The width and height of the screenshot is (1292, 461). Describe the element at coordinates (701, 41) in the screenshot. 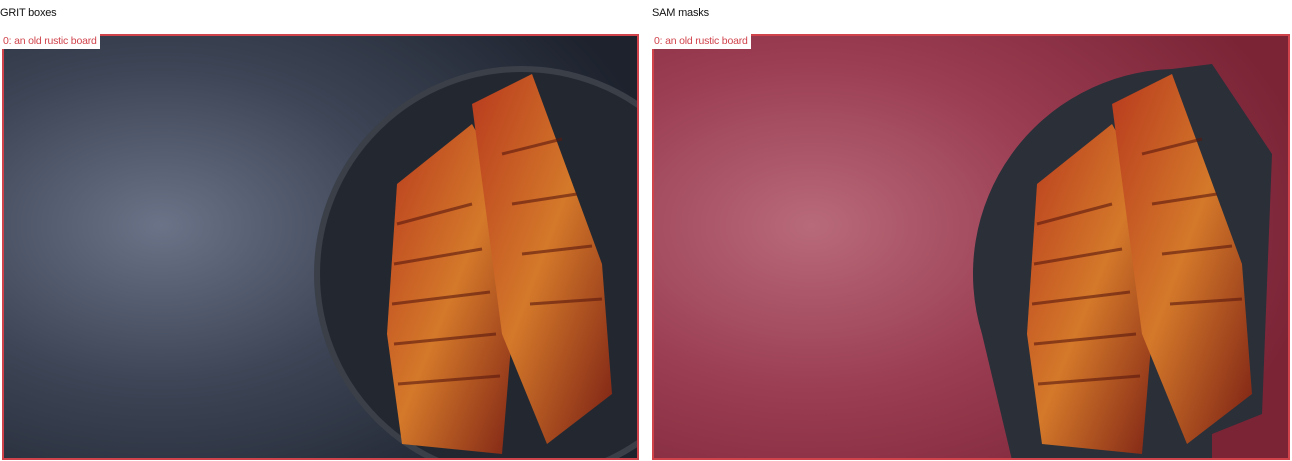

I see `sam-box-label: 0: an old rustic board` at that location.